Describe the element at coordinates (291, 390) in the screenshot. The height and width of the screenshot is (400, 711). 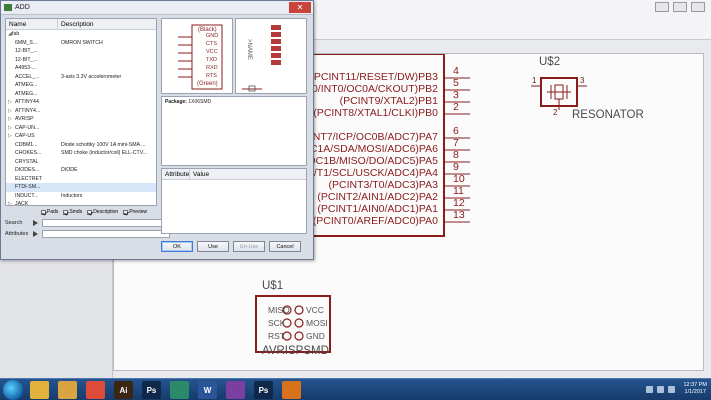
I see `taskbar-eagle-icon` at that location.